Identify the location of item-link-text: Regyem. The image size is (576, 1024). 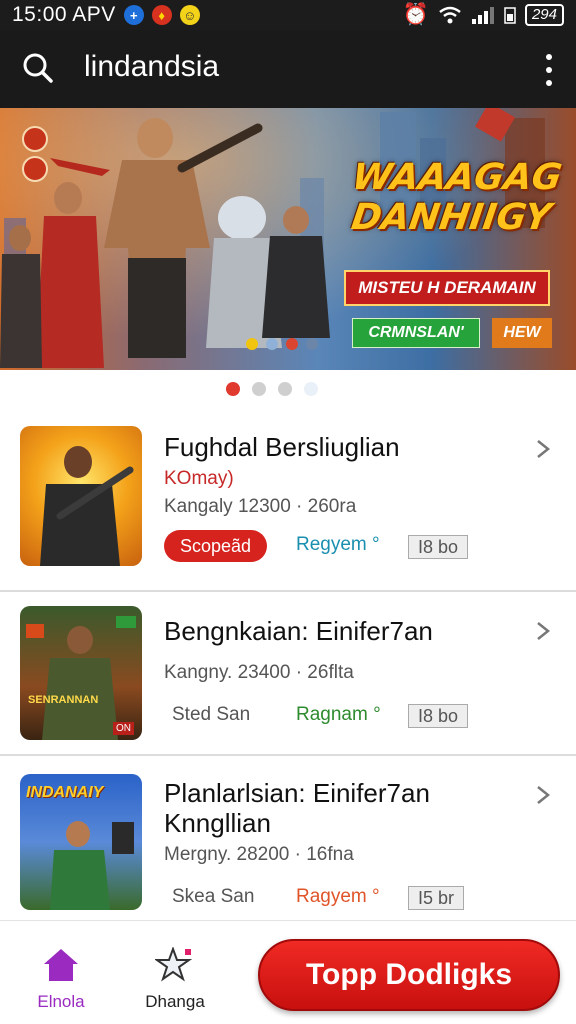
(331, 544).